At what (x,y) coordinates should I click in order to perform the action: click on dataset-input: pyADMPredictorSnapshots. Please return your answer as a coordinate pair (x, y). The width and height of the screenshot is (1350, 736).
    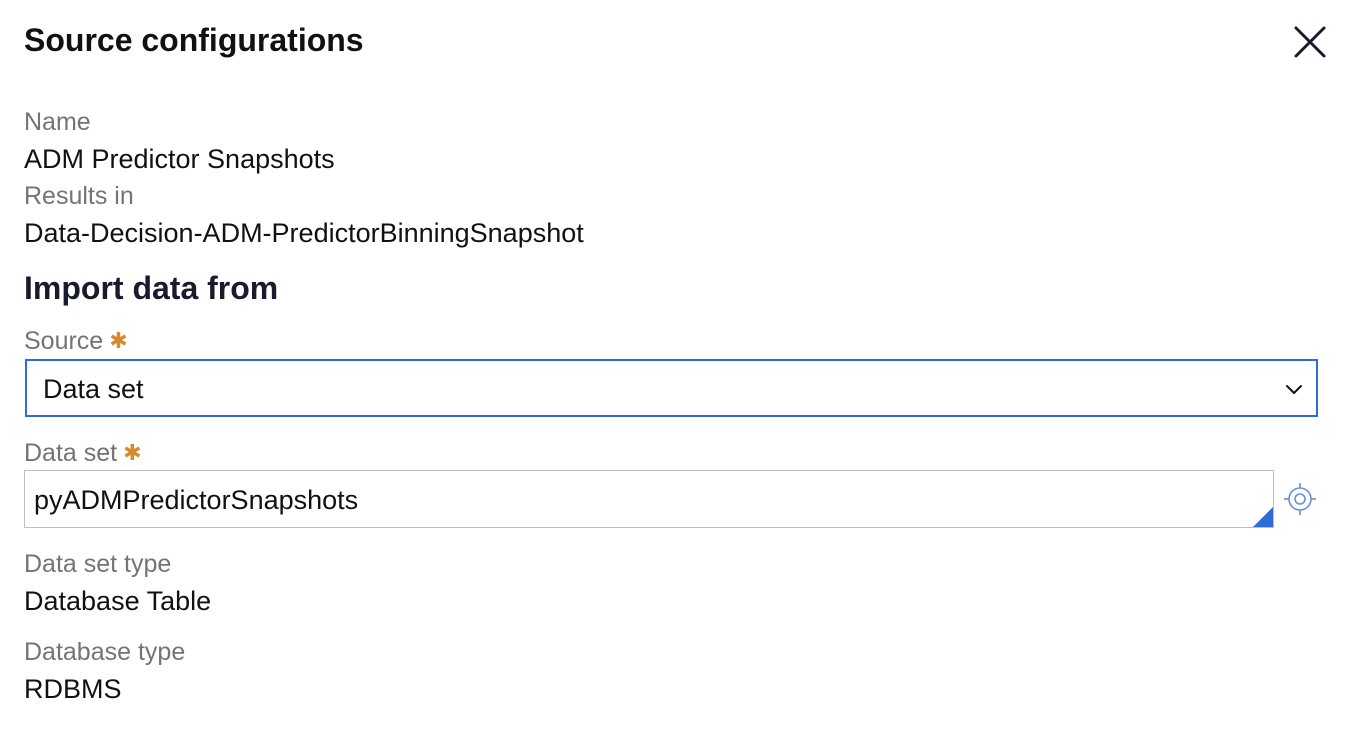
    Looking at the image, I should click on (649, 499).